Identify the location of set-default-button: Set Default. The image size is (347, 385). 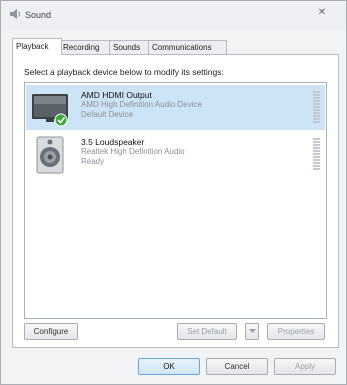
(207, 331).